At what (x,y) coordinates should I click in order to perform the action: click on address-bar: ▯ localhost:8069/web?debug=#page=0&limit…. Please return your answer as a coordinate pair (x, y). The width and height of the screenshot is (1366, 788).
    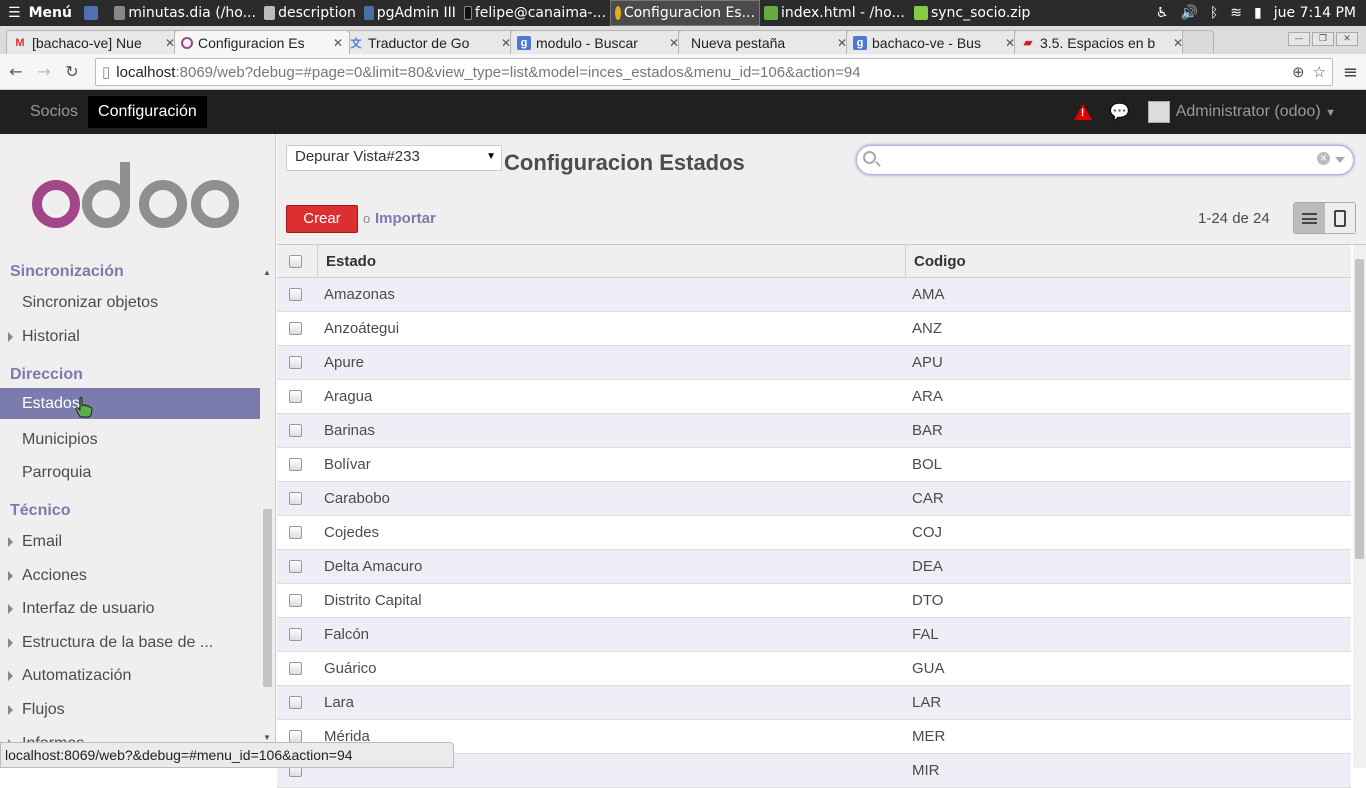
    Looking at the image, I should click on (714, 72).